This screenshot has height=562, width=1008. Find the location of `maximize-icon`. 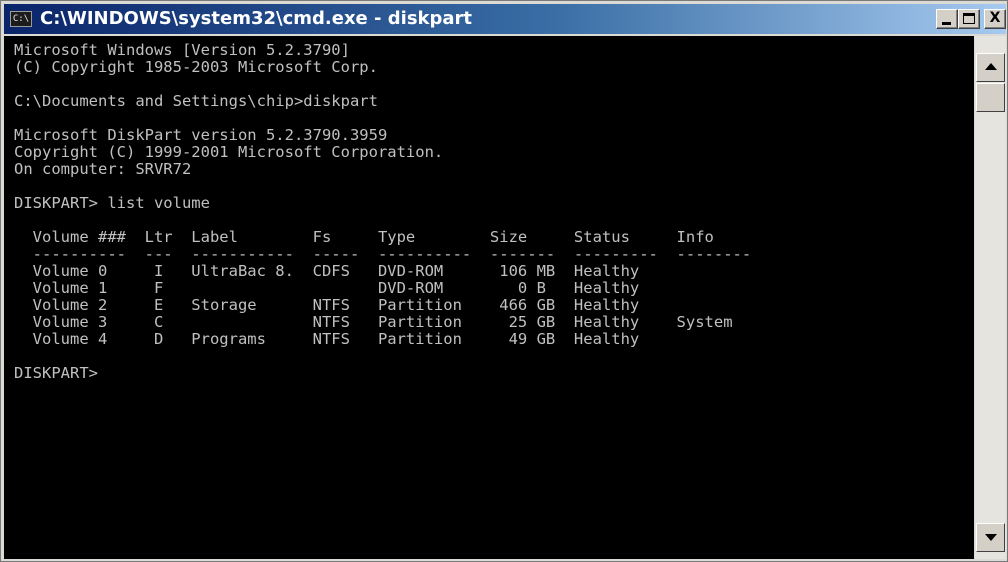

maximize-icon is located at coordinates (969, 18).